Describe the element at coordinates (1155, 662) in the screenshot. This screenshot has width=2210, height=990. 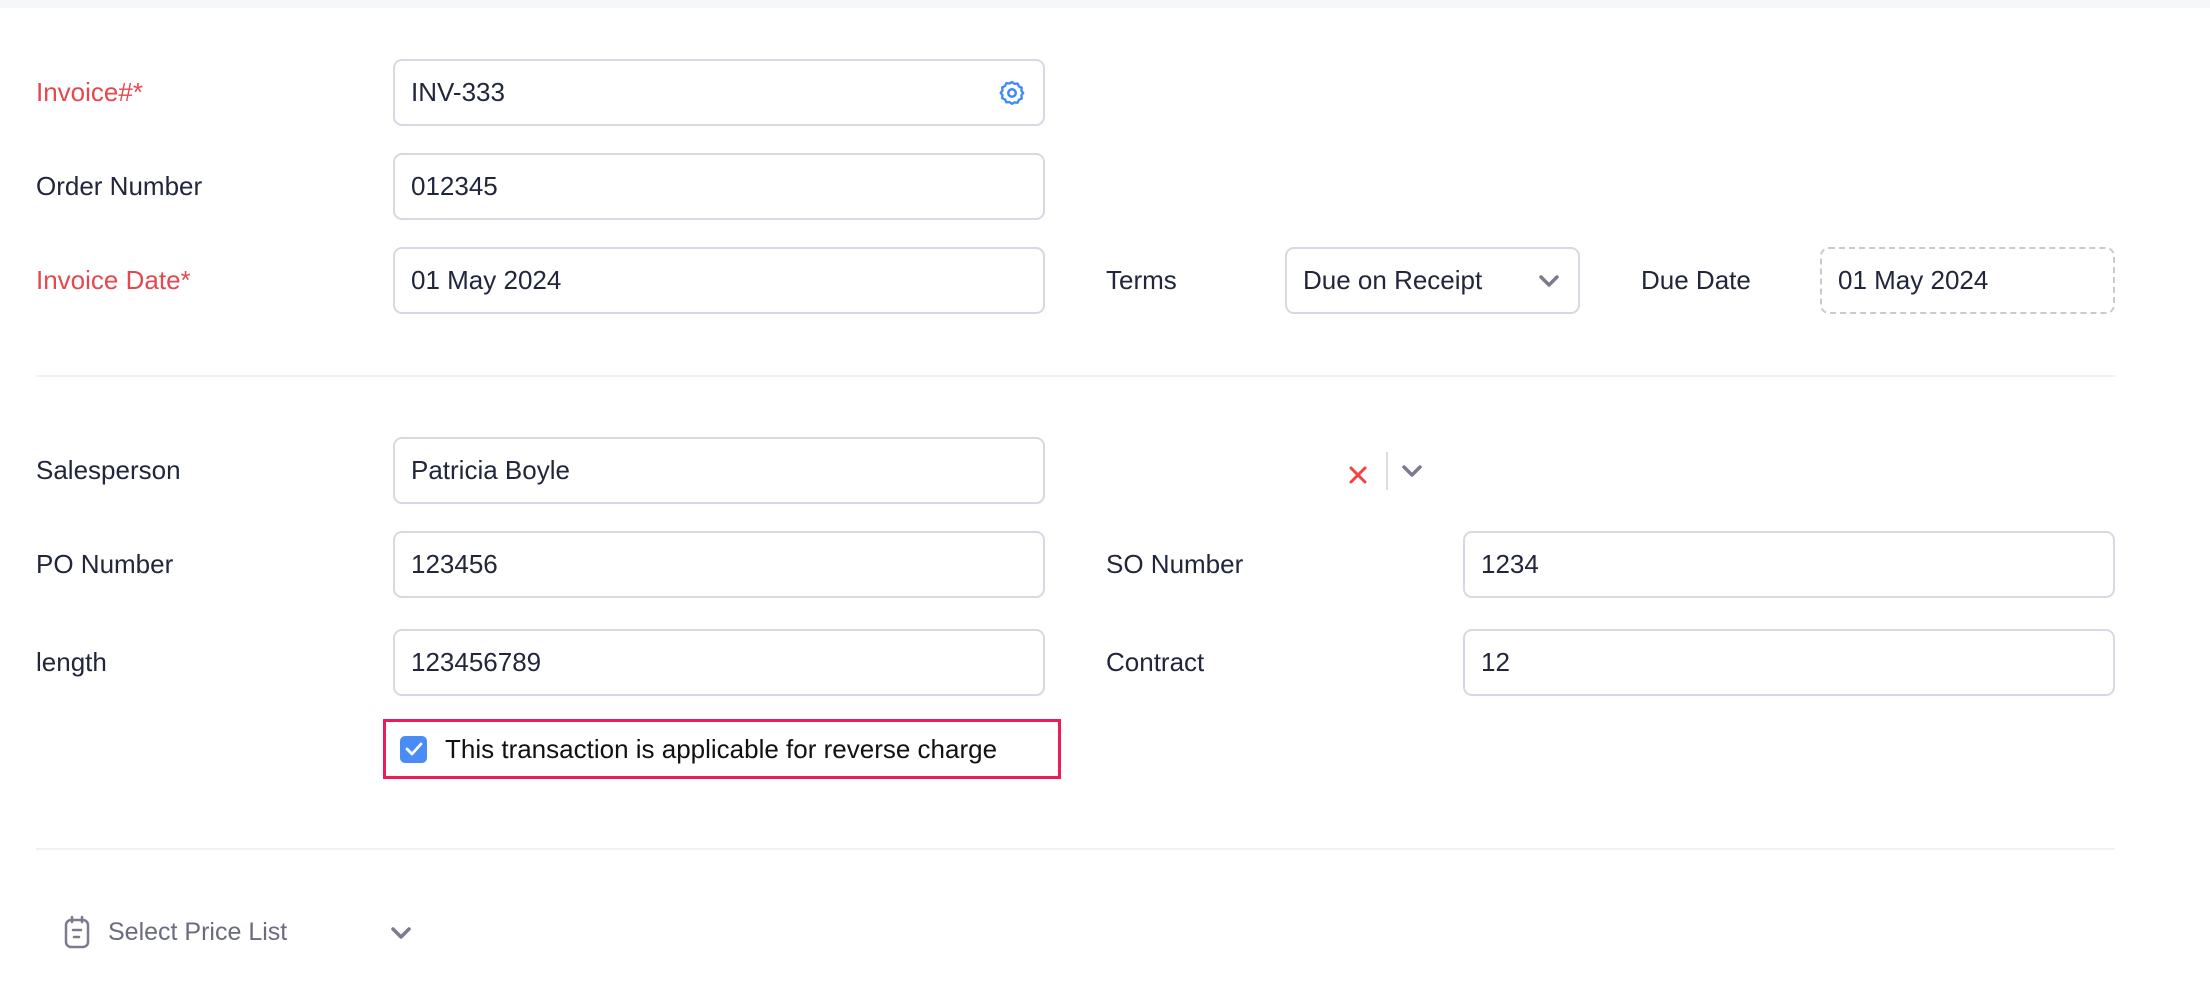
I see `contract-label: Contract` at that location.